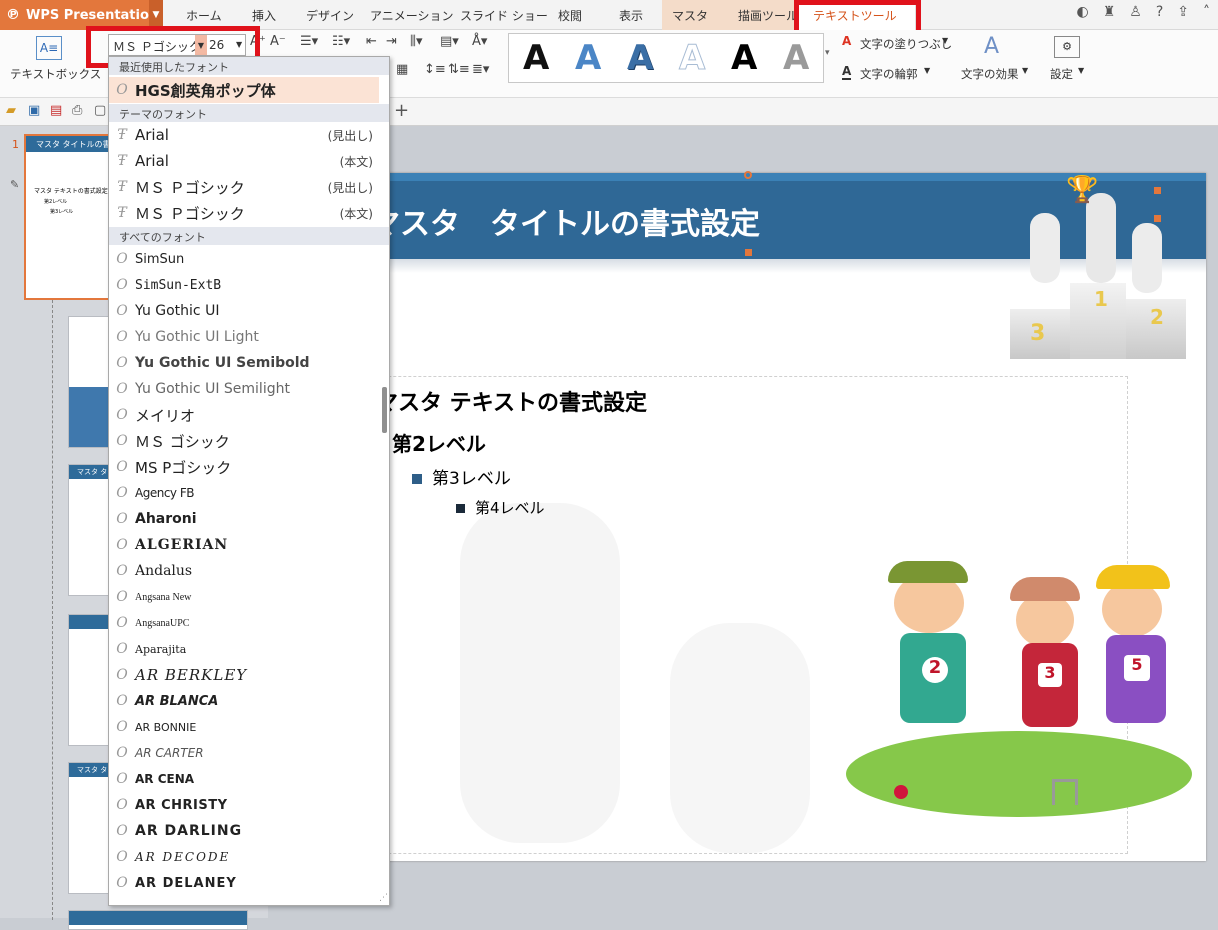  What do you see at coordinates (244, 259) in the screenshot?
I see `font-item: O SimSun` at bounding box center [244, 259].